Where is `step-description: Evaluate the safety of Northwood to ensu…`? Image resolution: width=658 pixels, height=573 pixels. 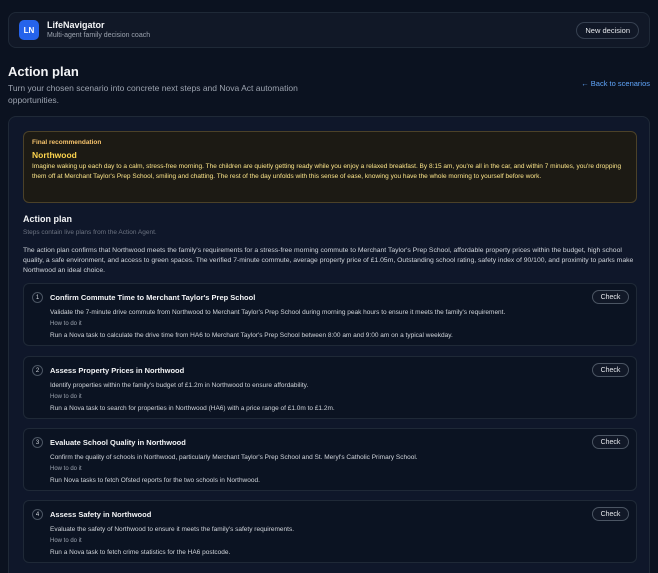 step-description: Evaluate the safety of Northwood to ensu… is located at coordinates (172, 529).